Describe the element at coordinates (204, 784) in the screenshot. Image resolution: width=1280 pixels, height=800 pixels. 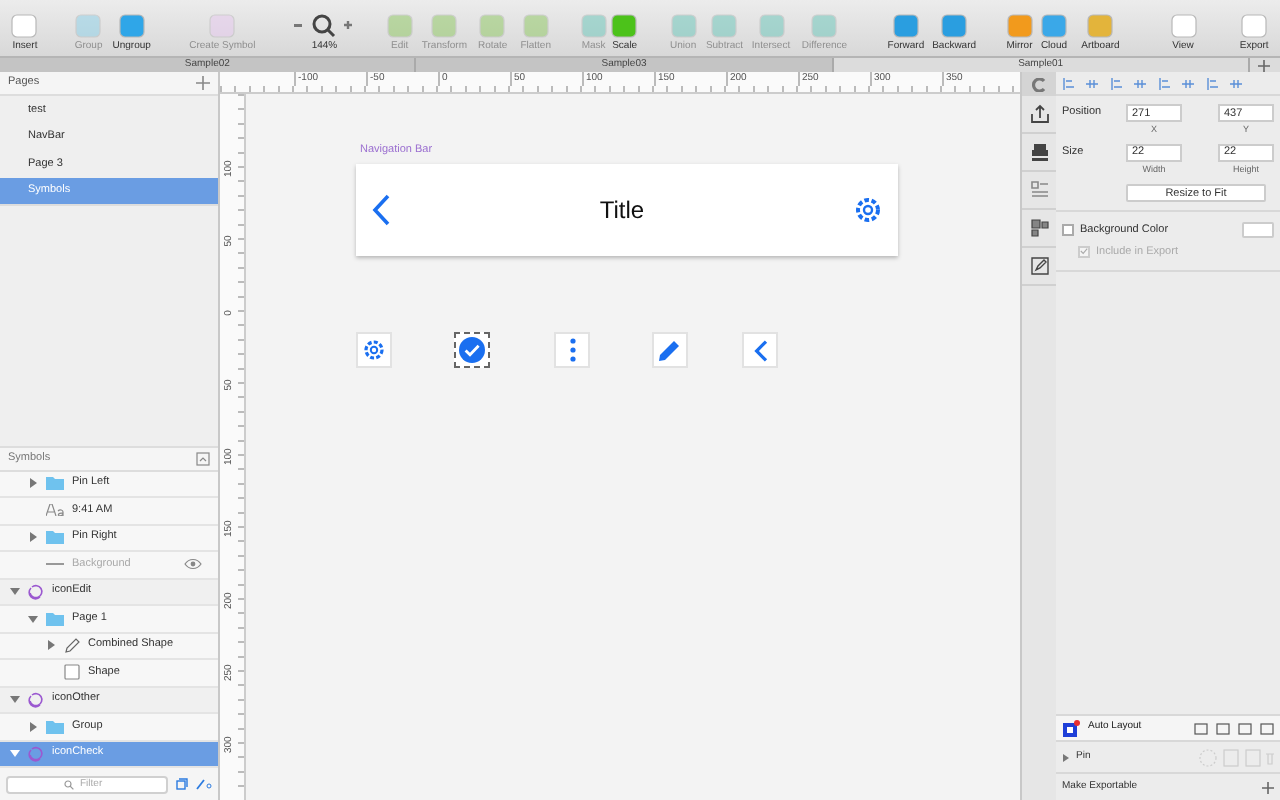
I see `pen-filter-icon` at that location.